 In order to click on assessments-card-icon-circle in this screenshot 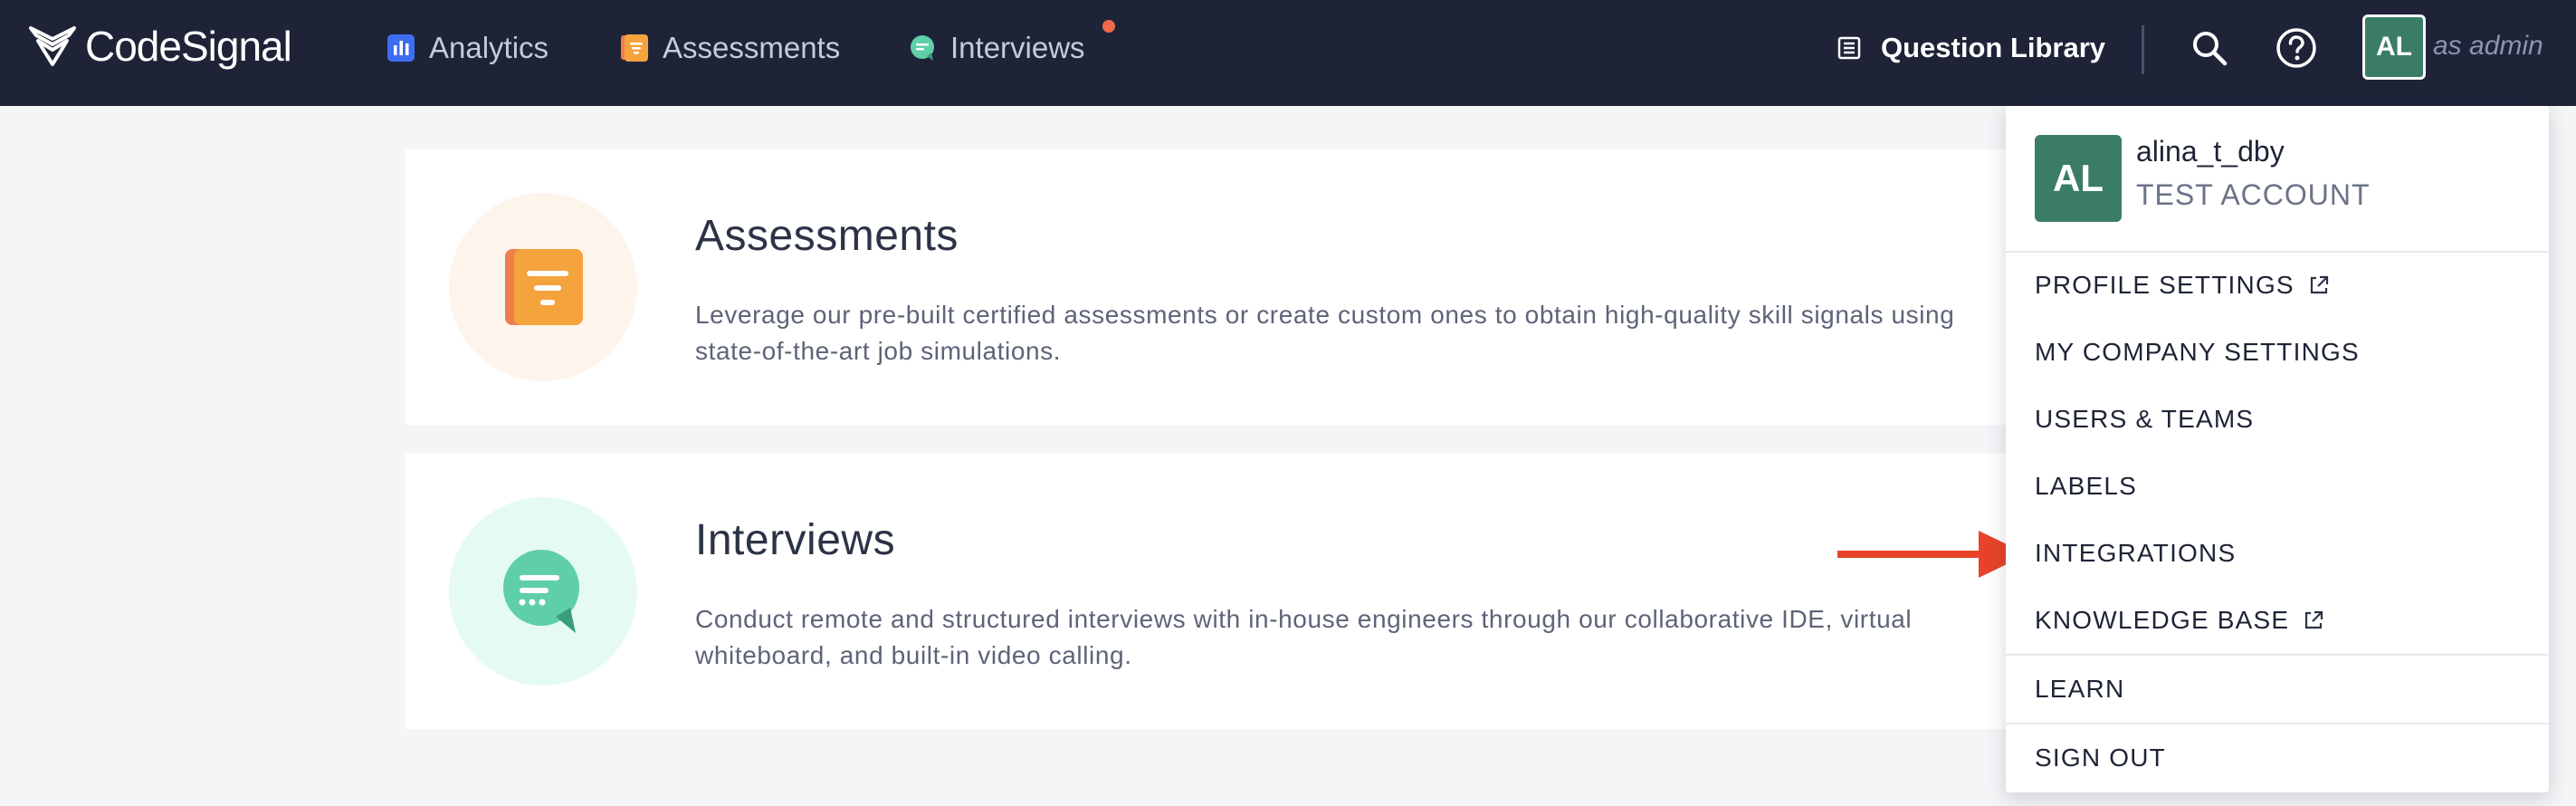, I will do `click(543, 287)`.